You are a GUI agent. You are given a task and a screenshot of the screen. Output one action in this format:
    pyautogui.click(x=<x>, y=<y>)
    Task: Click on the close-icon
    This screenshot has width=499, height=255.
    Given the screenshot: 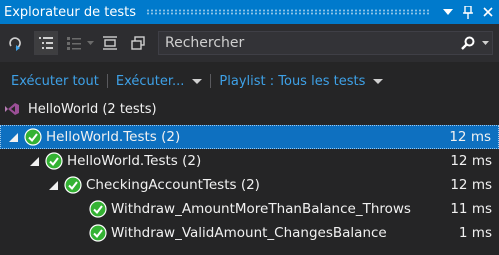 What is the action you would take?
    pyautogui.click(x=488, y=12)
    